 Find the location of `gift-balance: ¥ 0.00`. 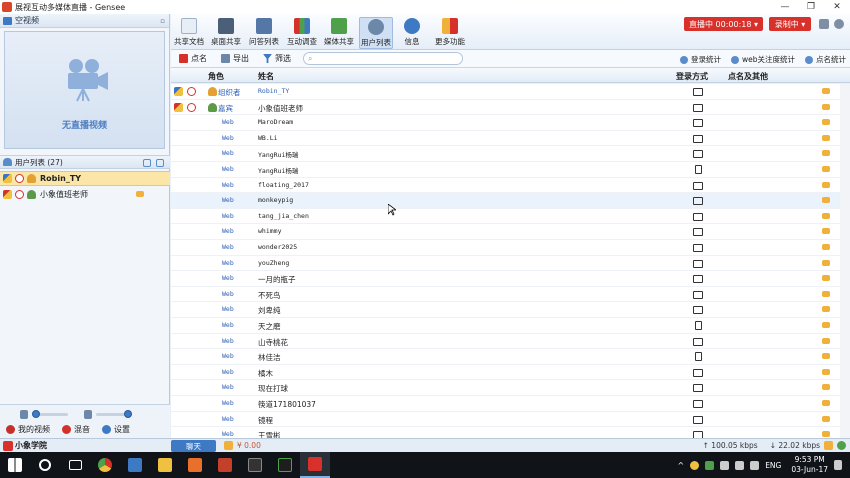

gift-balance: ¥ 0.00 is located at coordinates (242, 445).